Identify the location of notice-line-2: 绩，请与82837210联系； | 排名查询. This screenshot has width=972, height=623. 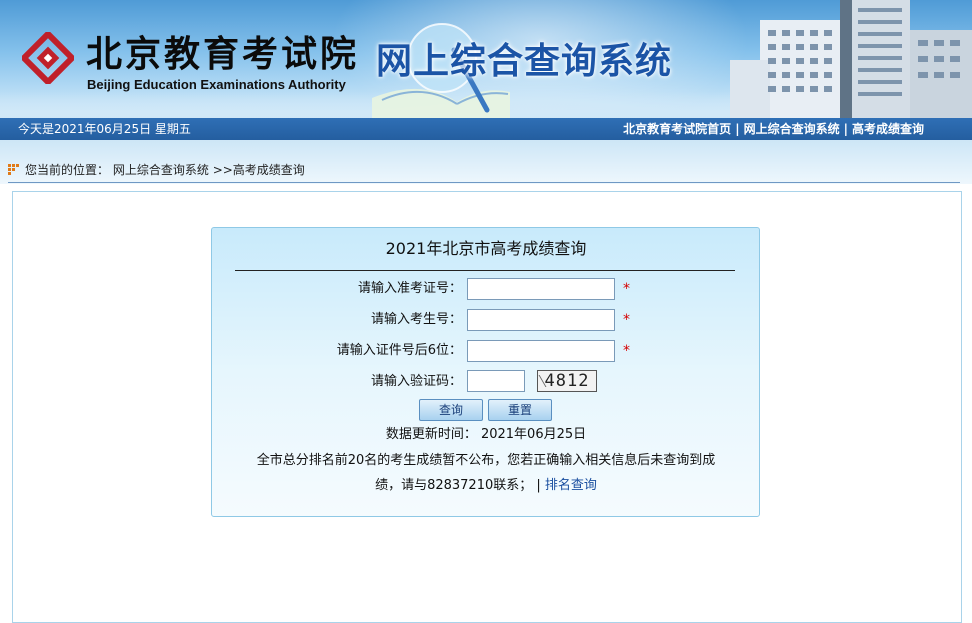
(486, 486).